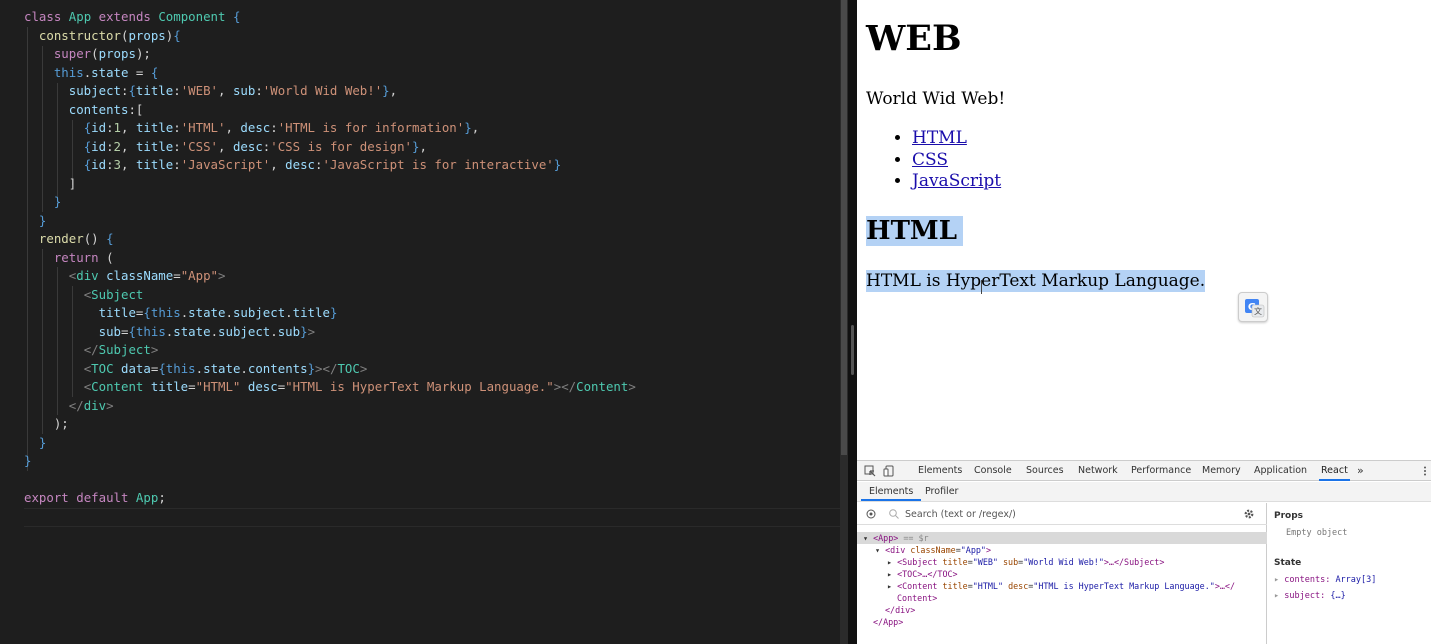  I want to click on more-tabs-button: », so click(1360, 471).